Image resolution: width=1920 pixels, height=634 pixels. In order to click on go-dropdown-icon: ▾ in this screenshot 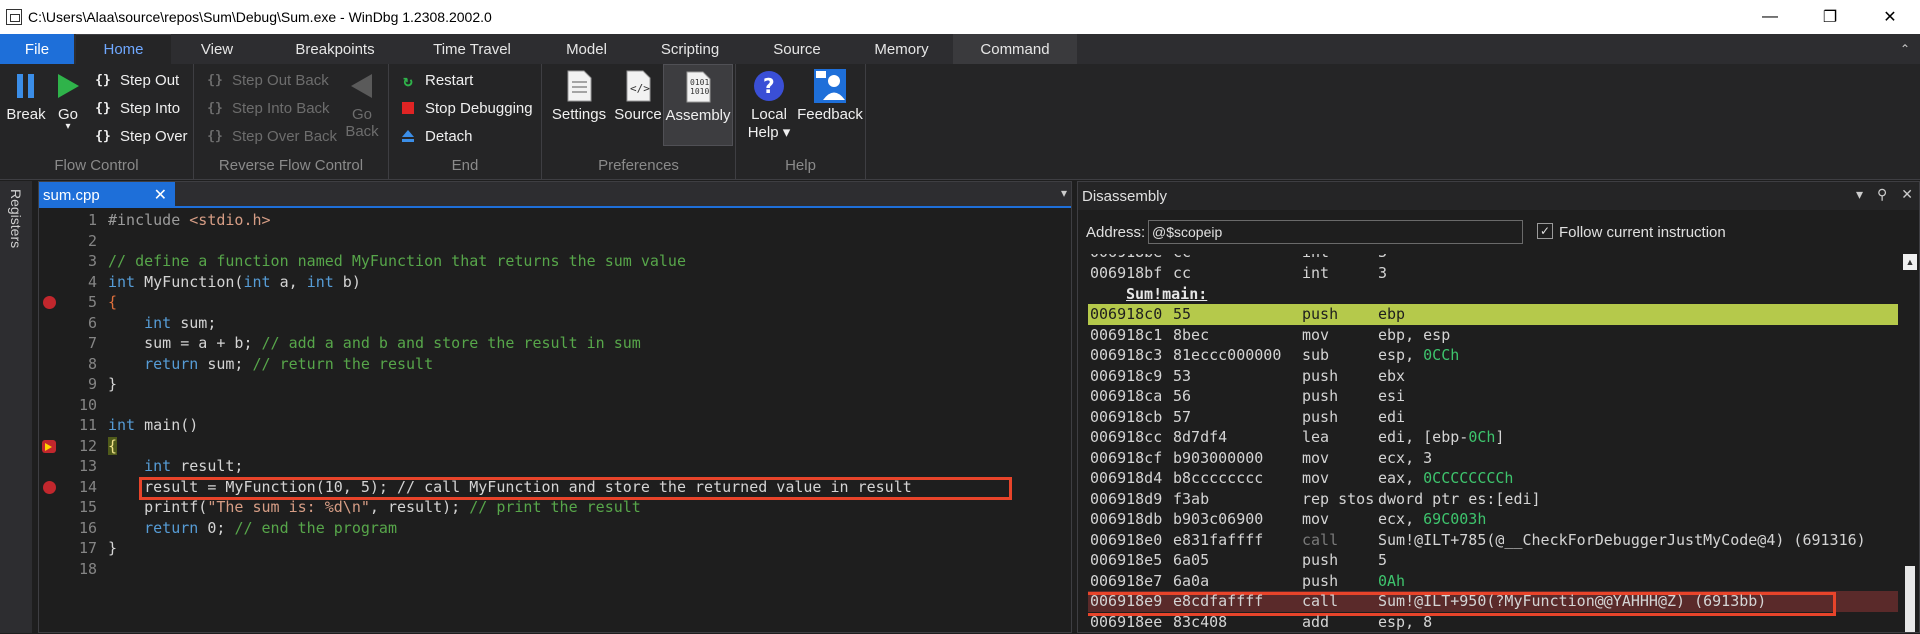, I will do `click(67, 127)`.